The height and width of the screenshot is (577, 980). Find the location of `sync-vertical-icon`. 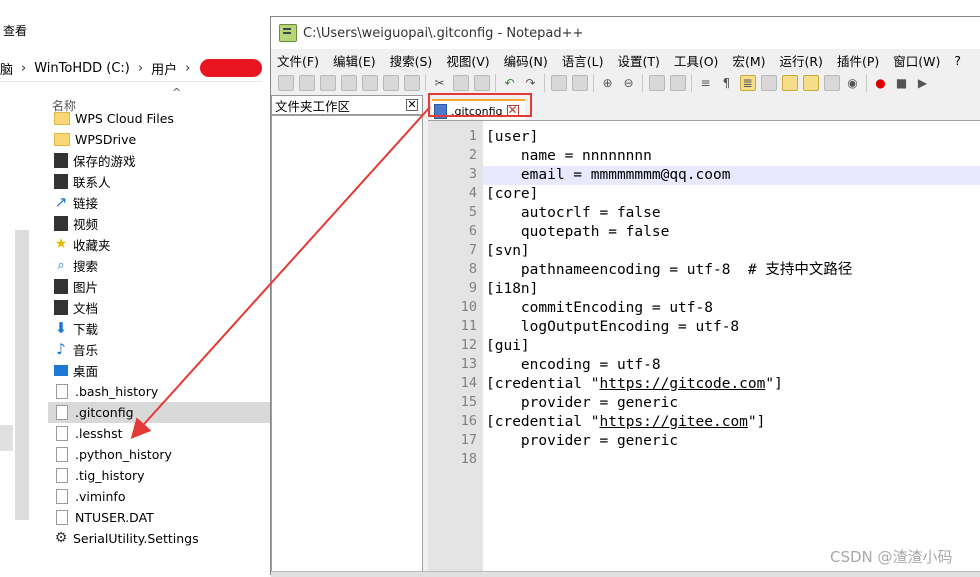

sync-vertical-icon is located at coordinates (656, 83).